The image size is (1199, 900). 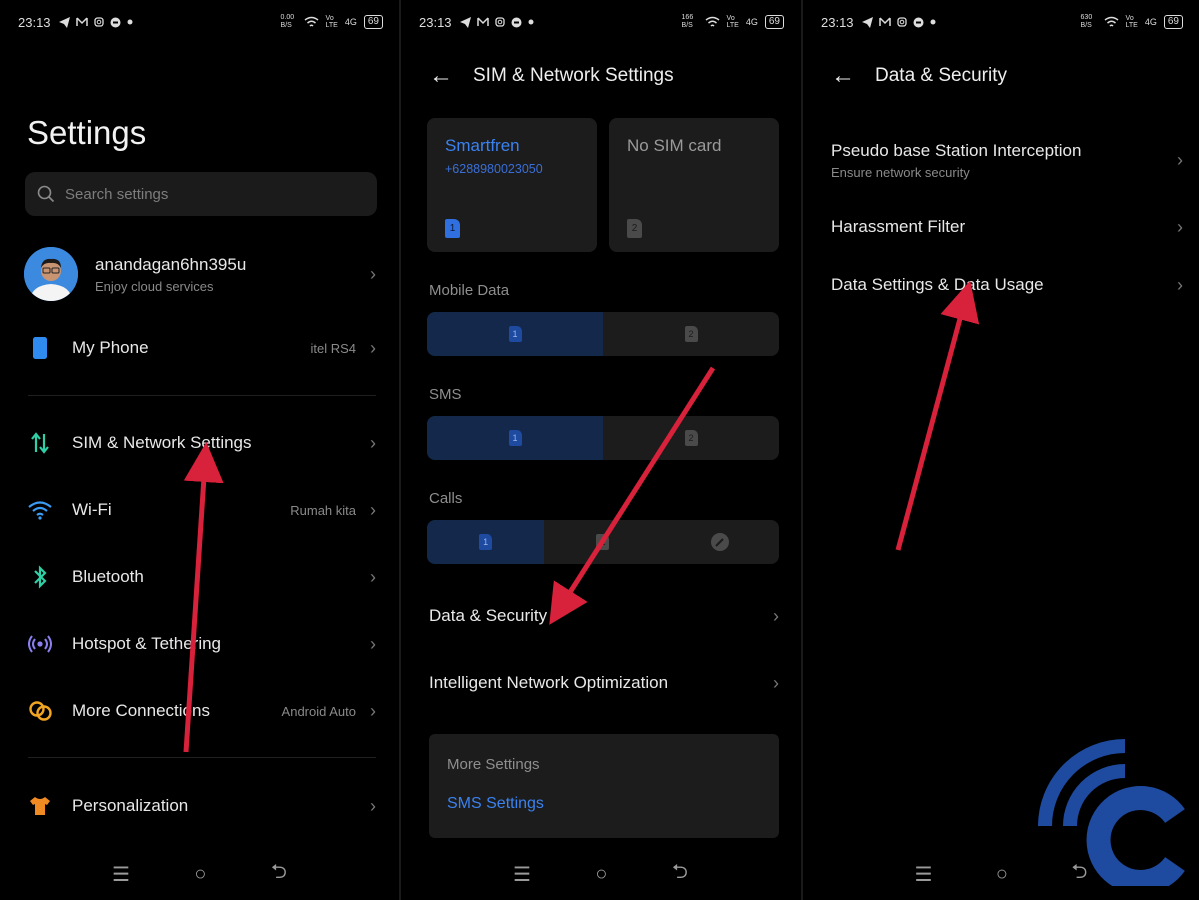 What do you see at coordinates (202, 510) in the screenshot?
I see `settings-item-wifi: Wi-Fi Rumah kita ›` at bounding box center [202, 510].